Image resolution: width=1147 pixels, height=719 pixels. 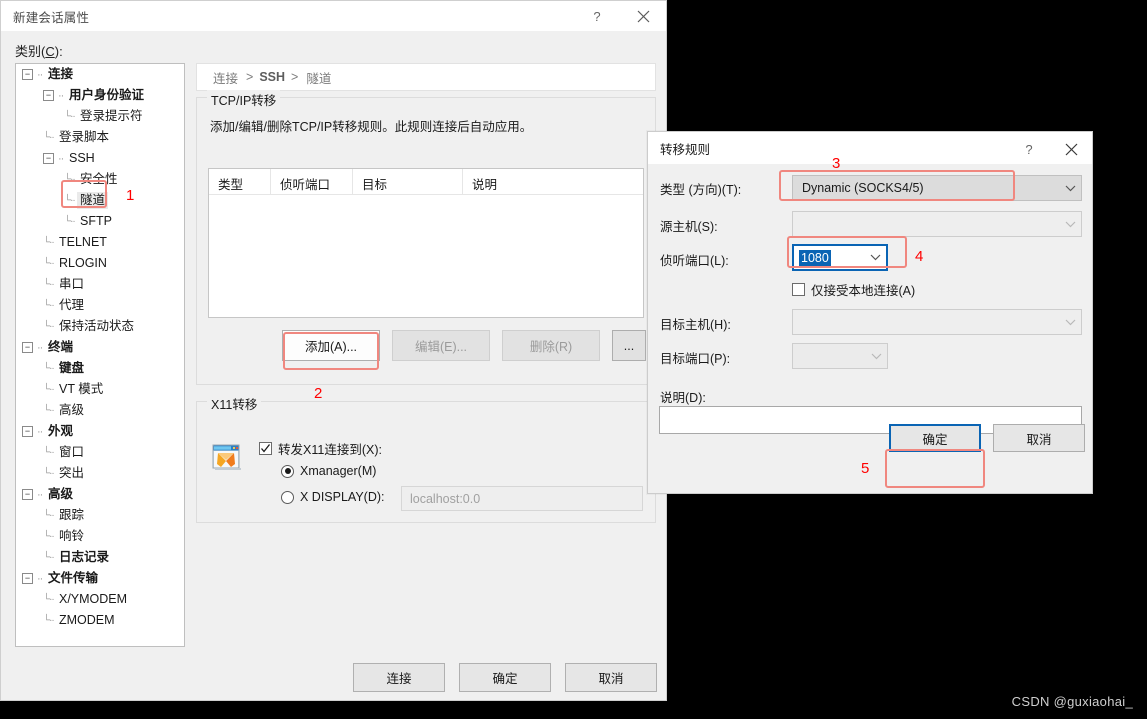 I want to click on tree-item-窗口: └·· 窗口, so click(x=100, y=452).